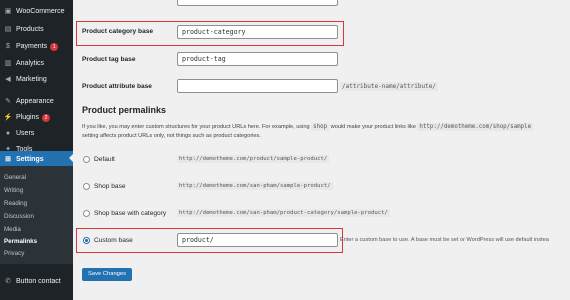  Describe the element at coordinates (86, 186) in the screenshot. I see `radio-shop-base` at that location.